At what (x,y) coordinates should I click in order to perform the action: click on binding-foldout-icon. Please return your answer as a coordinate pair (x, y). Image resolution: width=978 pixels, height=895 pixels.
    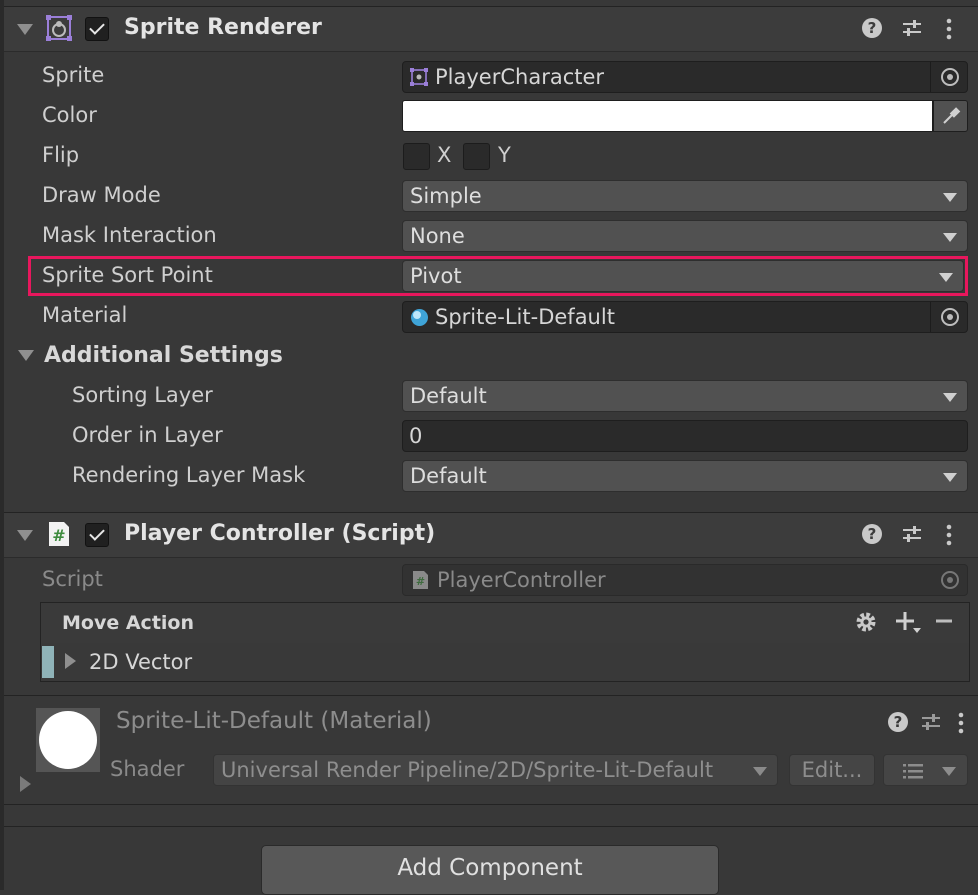
    Looking at the image, I should click on (70, 661).